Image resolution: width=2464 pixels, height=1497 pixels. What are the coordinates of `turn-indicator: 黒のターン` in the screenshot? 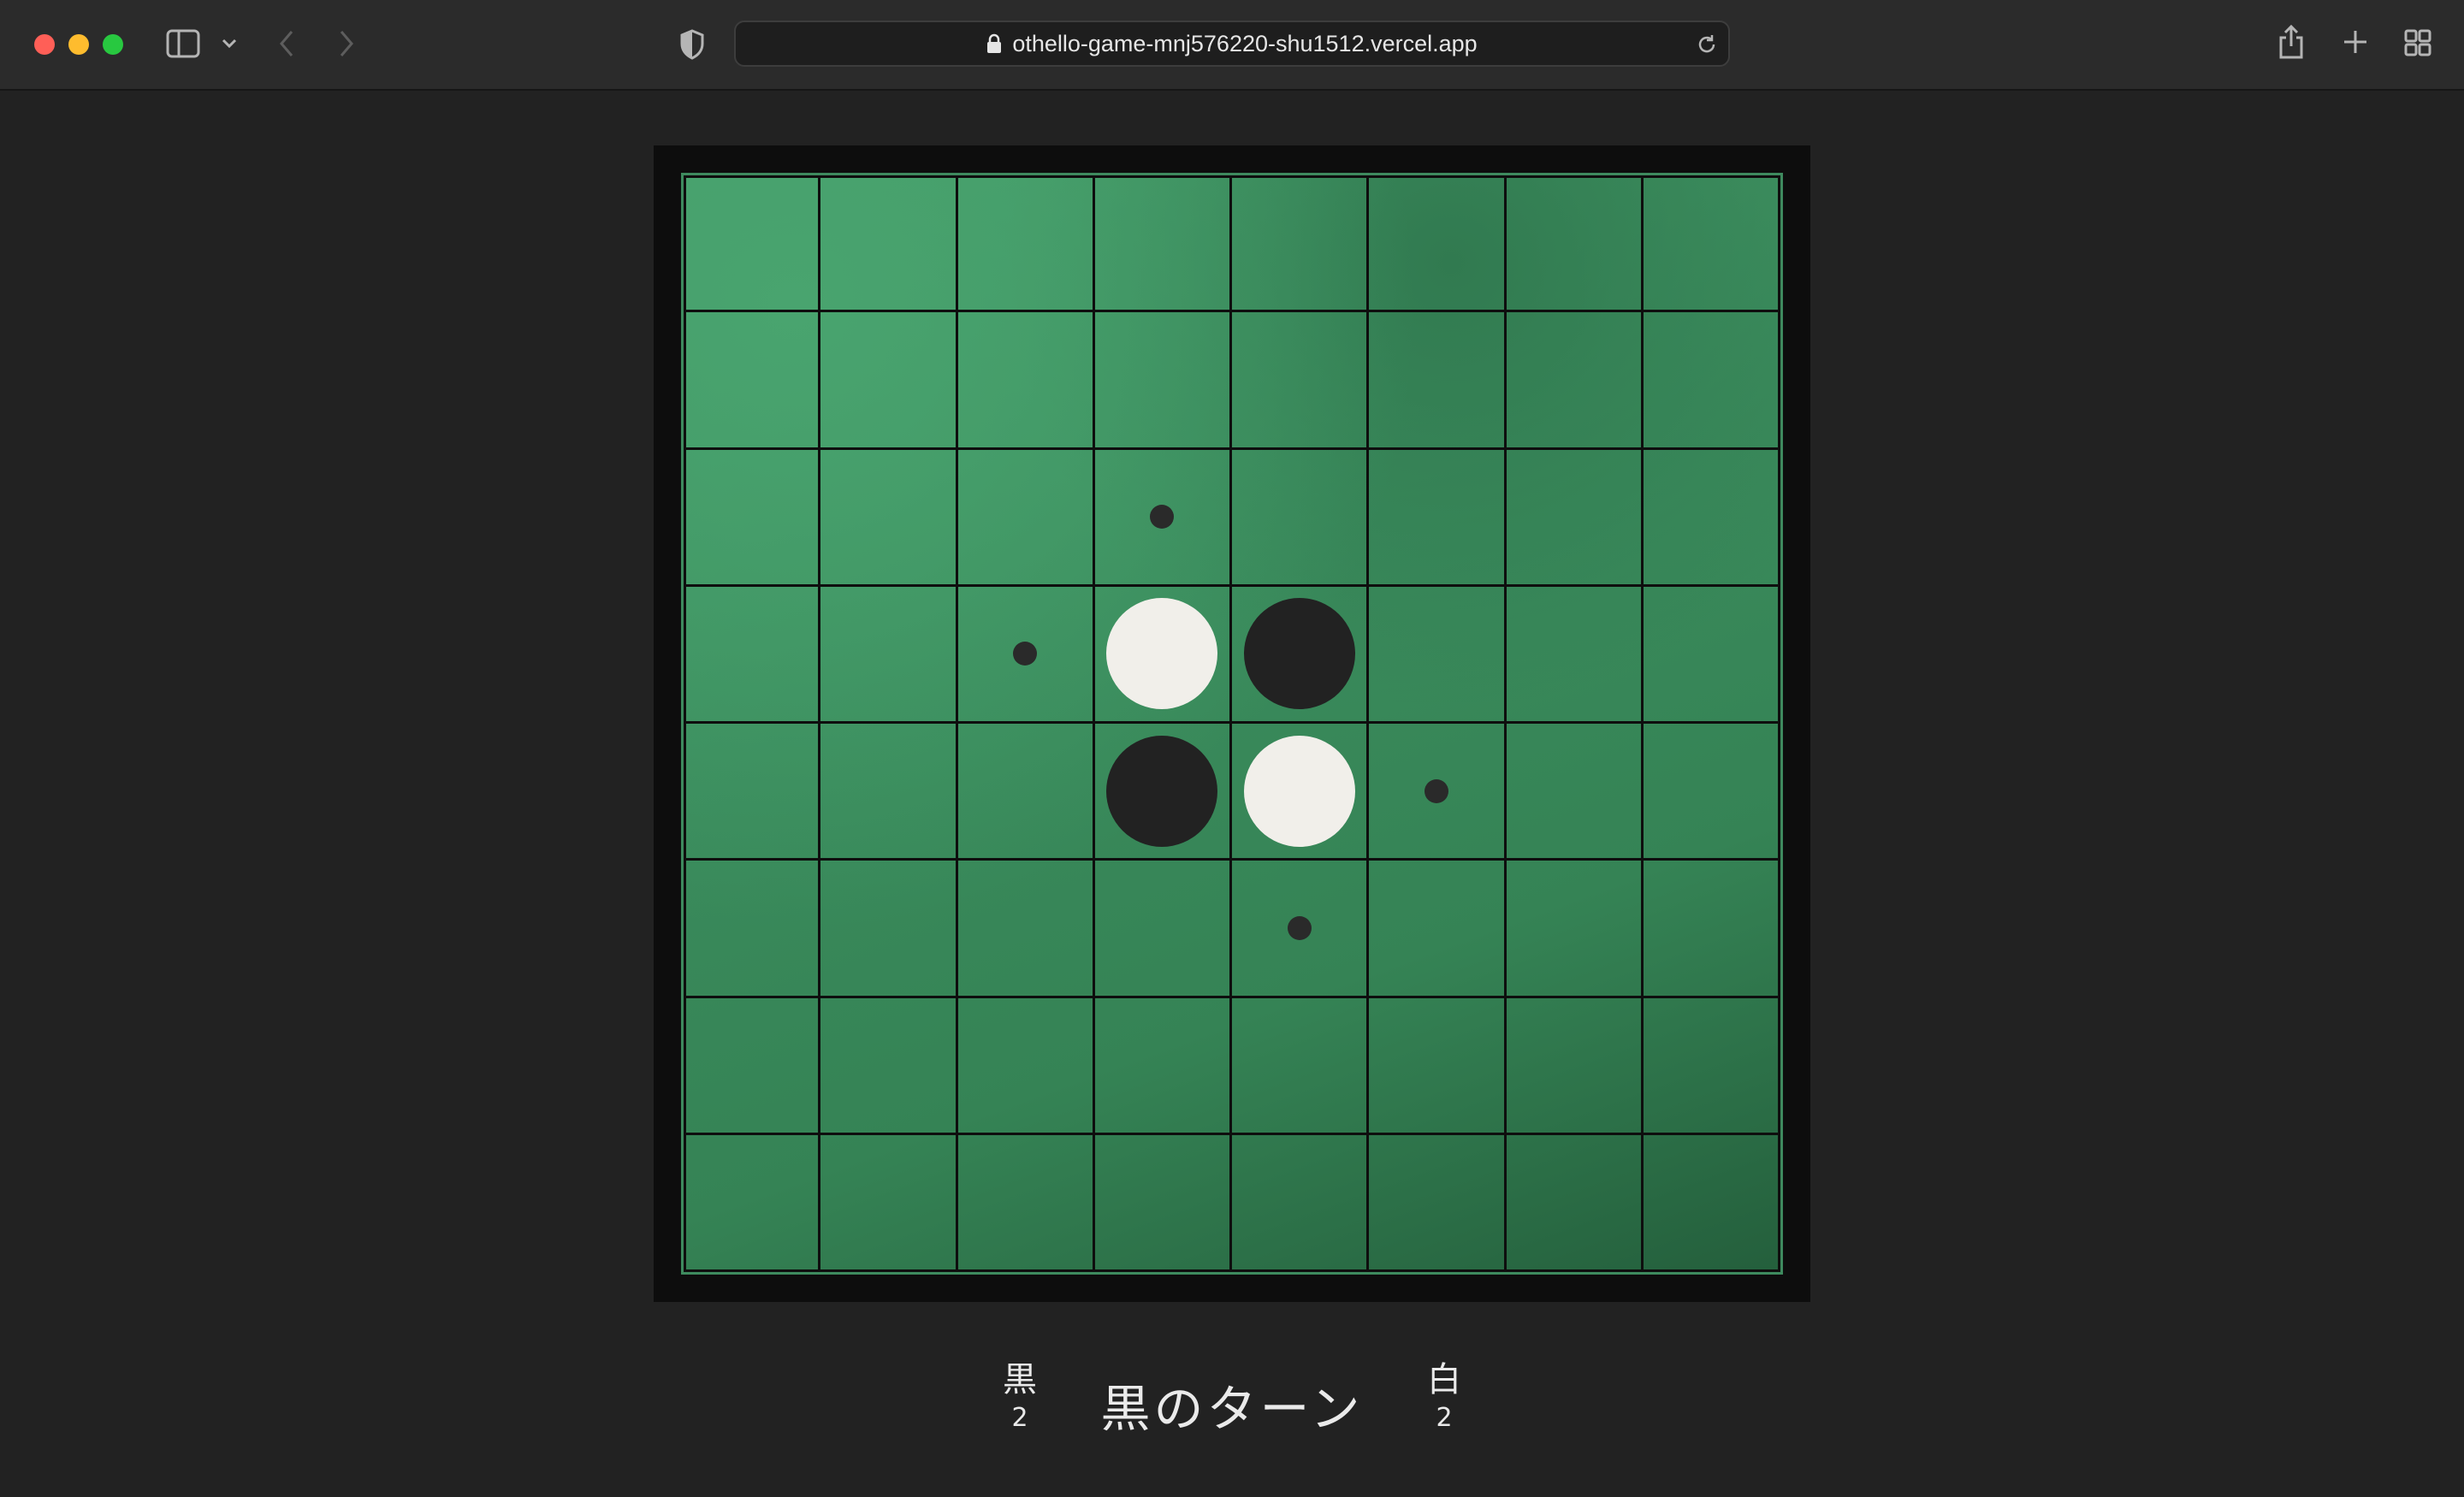 It's located at (1232, 1409).